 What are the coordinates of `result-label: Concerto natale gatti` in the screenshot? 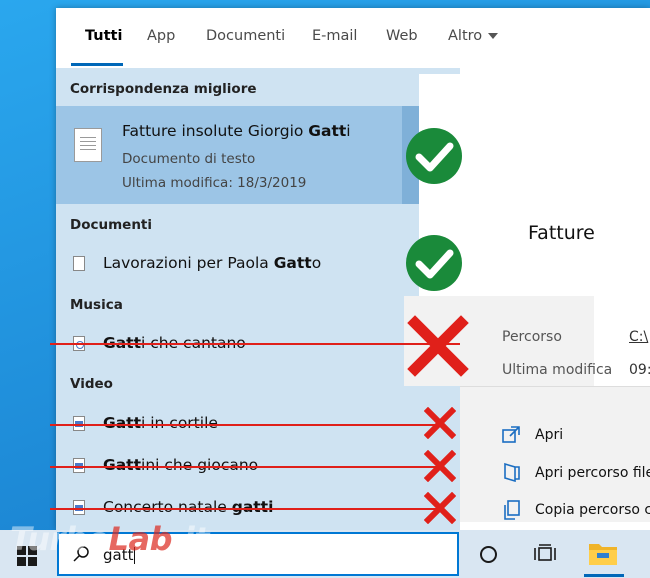 It's located at (188, 507).